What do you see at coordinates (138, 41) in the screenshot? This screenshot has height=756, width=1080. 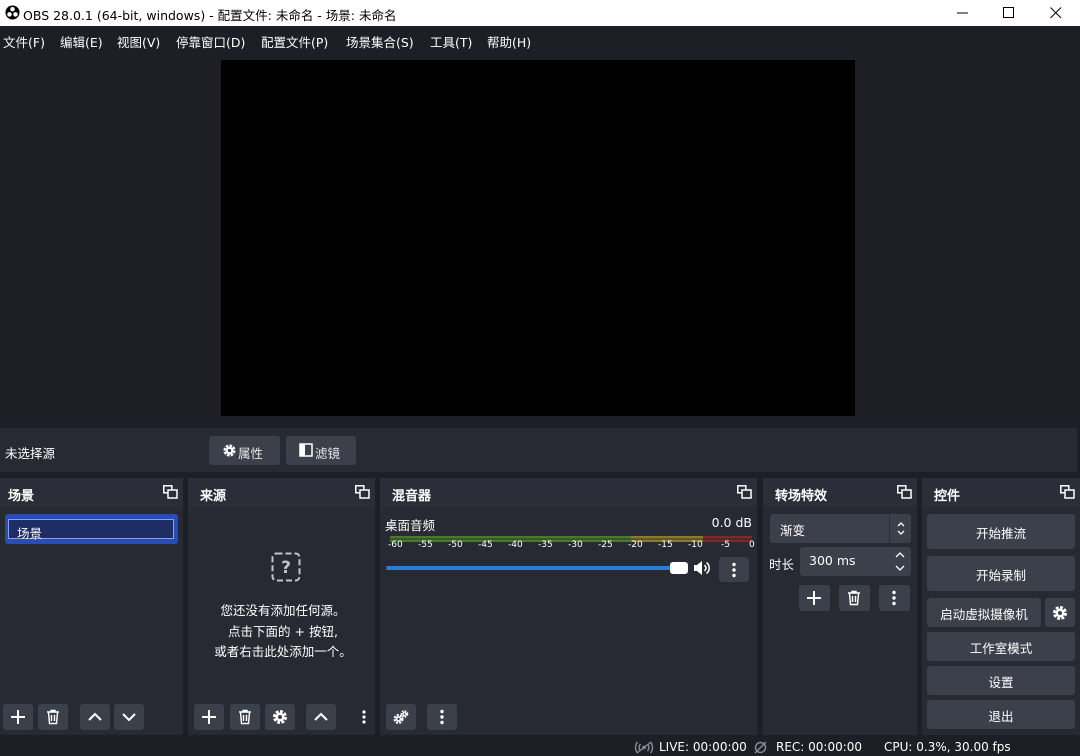 I see `menu-view: 视图(V)` at bounding box center [138, 41].